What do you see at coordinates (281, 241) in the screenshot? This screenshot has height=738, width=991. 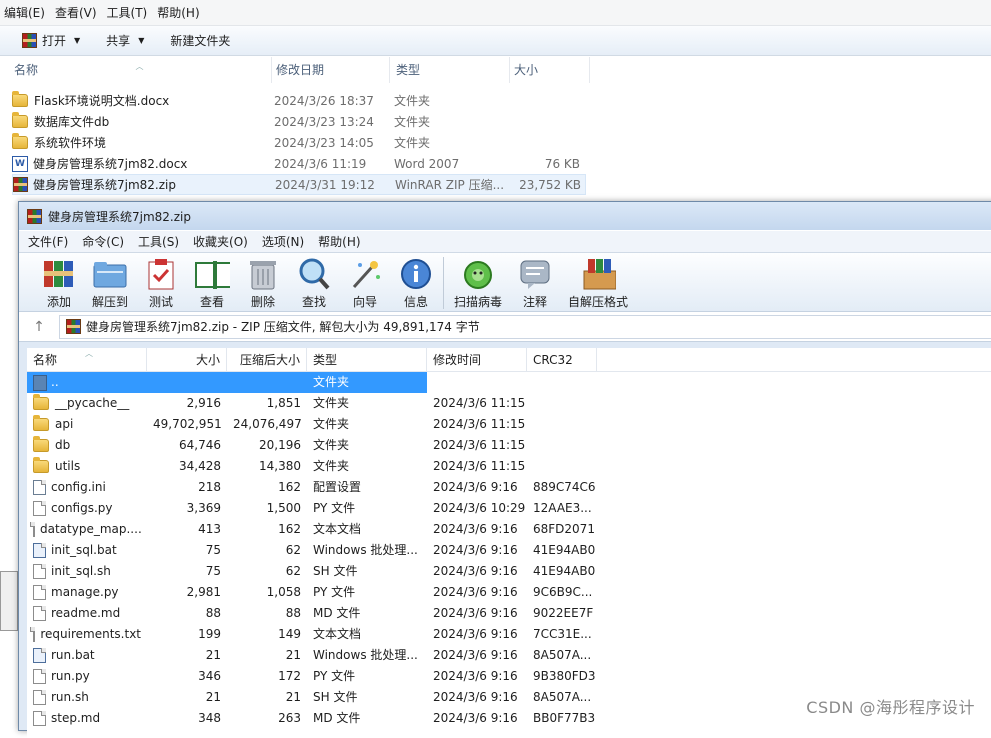 I see `menu-options: 选项(N)` at bounding box center [281, 241].